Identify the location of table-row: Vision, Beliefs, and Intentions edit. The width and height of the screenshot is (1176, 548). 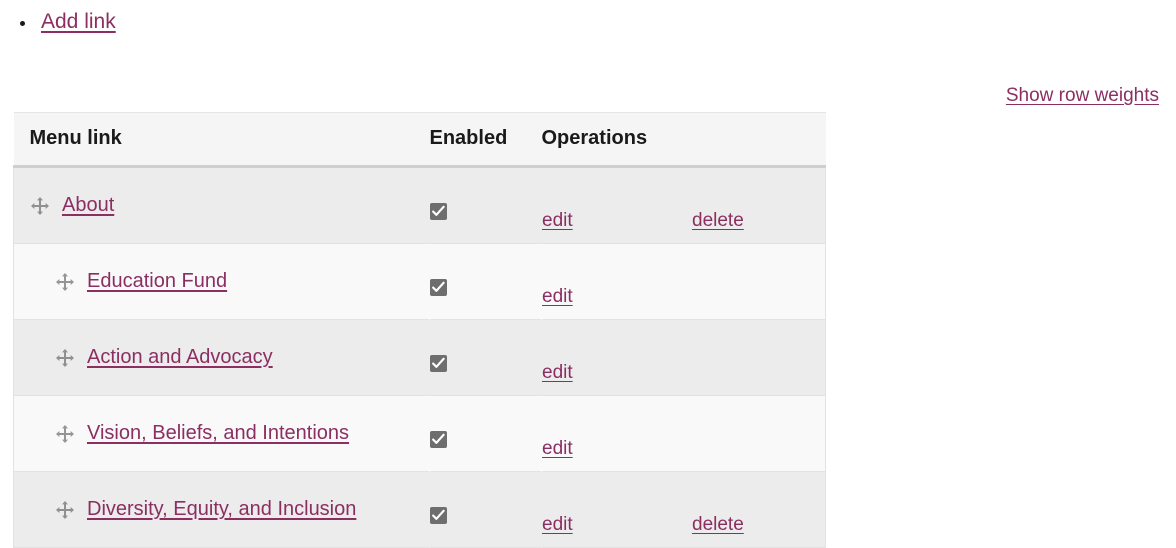
(419, 433).